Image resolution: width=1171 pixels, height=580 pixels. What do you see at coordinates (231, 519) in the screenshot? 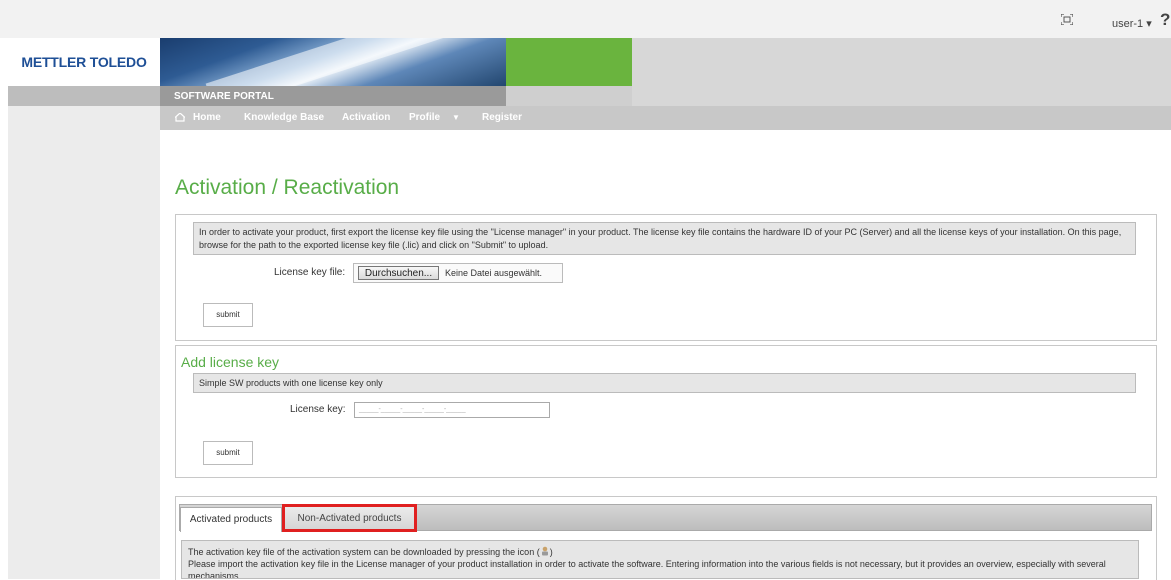
I see `tab-activated-products: Activated products` at bounding box center [231, 519].